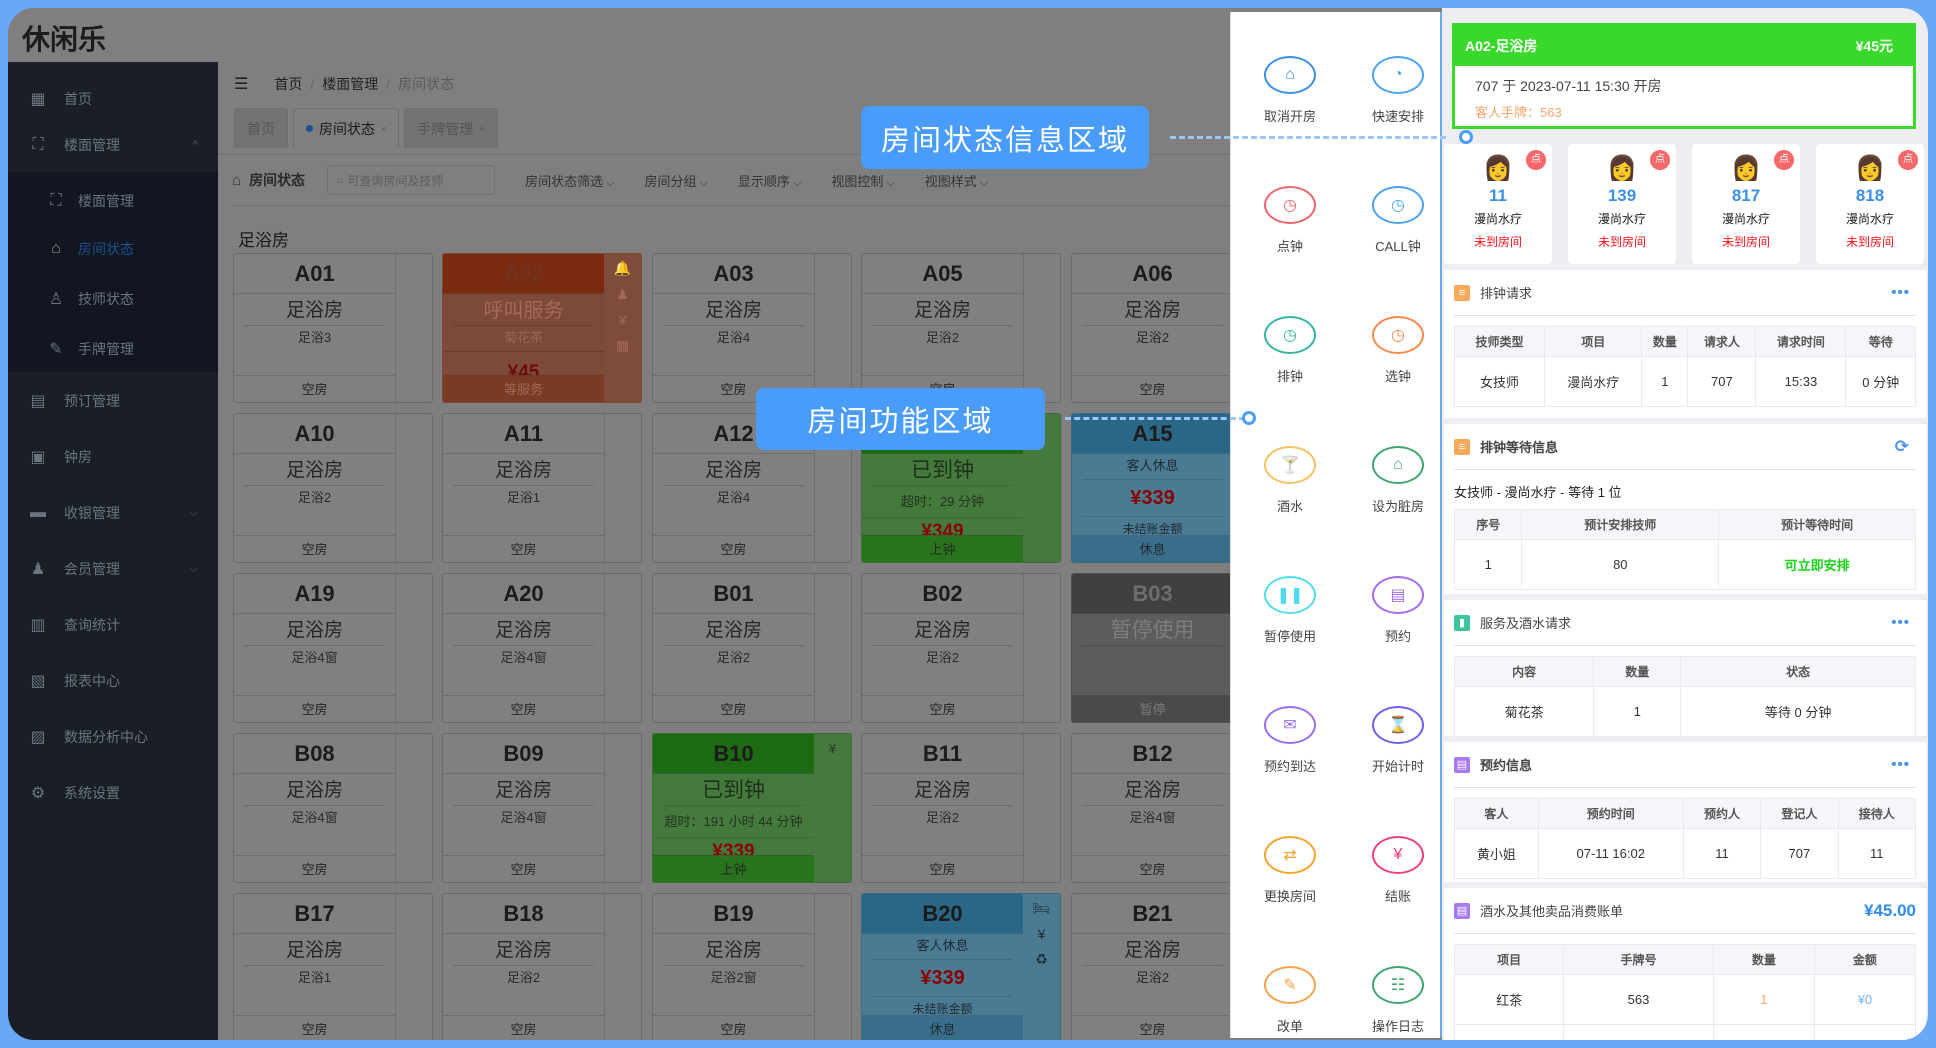 The width and height of the screenshot is (1936, 1048). Describe the element at coordinates (333, 328) in the screenshot. I see `room-card: A01 足浴房 足浴3 空房` at that location.